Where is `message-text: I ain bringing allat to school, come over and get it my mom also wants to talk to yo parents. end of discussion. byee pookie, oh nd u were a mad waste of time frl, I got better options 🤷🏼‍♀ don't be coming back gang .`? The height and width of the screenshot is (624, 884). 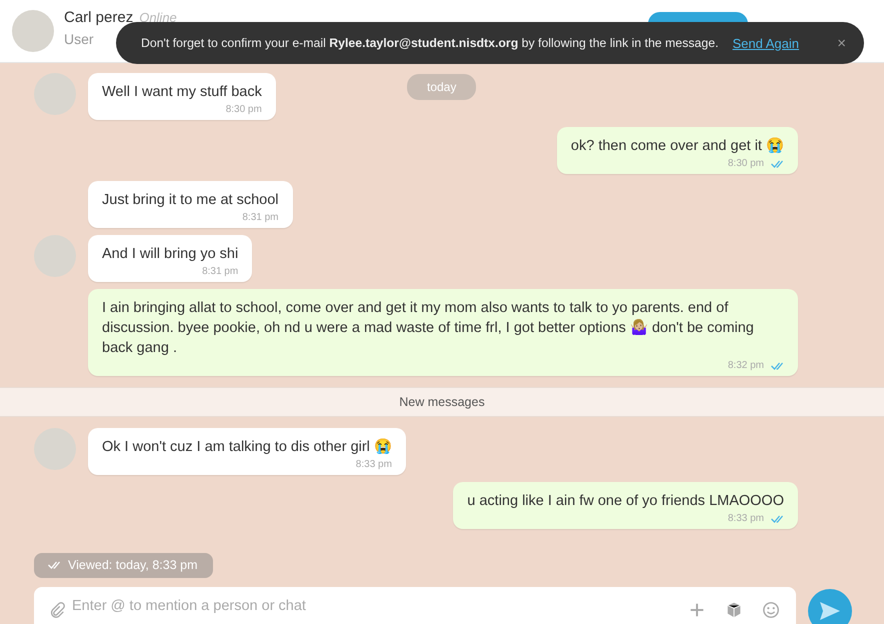
message-text: I ain bringing allat to school, come over and get it my mom also wants to talk to yo parents. end of discussion. byee pookie, oh nd u were a mad waste of time frl, I got better options 🤷🏼‍♀ don't be coming back gang . is located at coordinates (428, 328).